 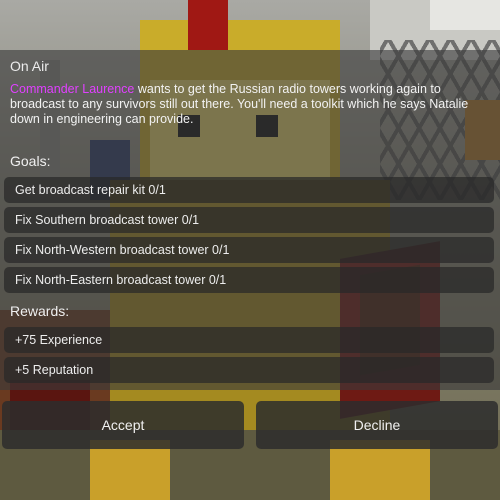 What do you see at coordinates (208, 25) in the screenshot?
I see `npc-helmet-crest` at bounding box center [208, 25].